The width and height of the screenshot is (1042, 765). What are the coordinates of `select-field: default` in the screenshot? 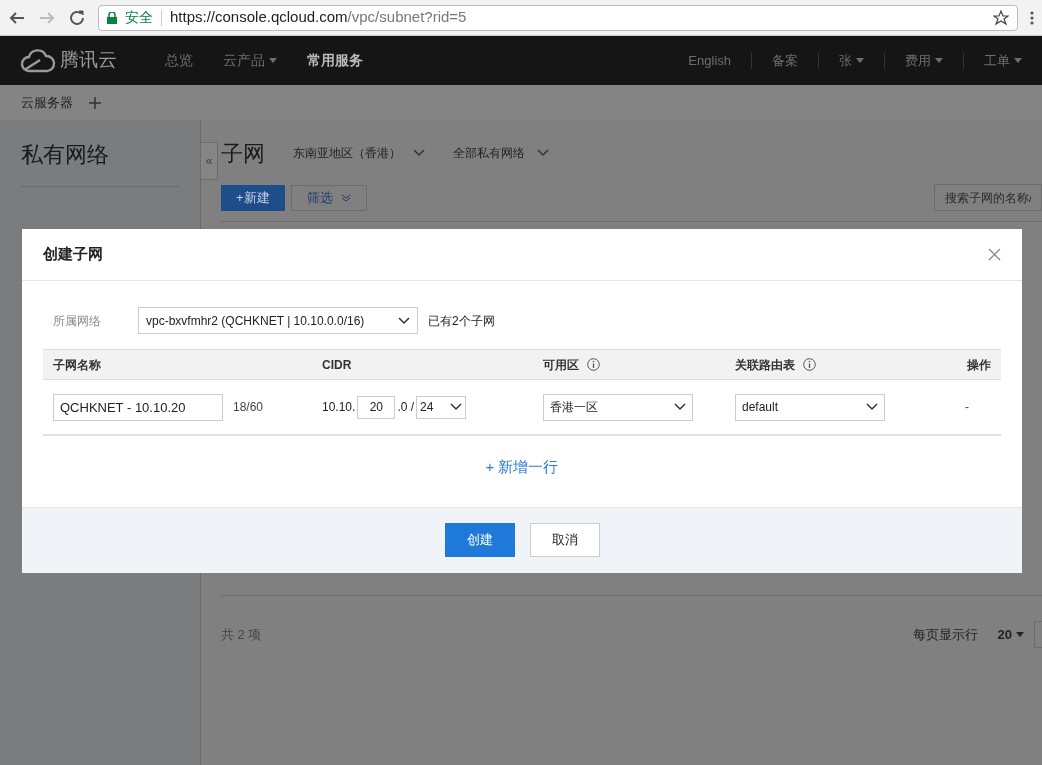 It's located at (810, 407).